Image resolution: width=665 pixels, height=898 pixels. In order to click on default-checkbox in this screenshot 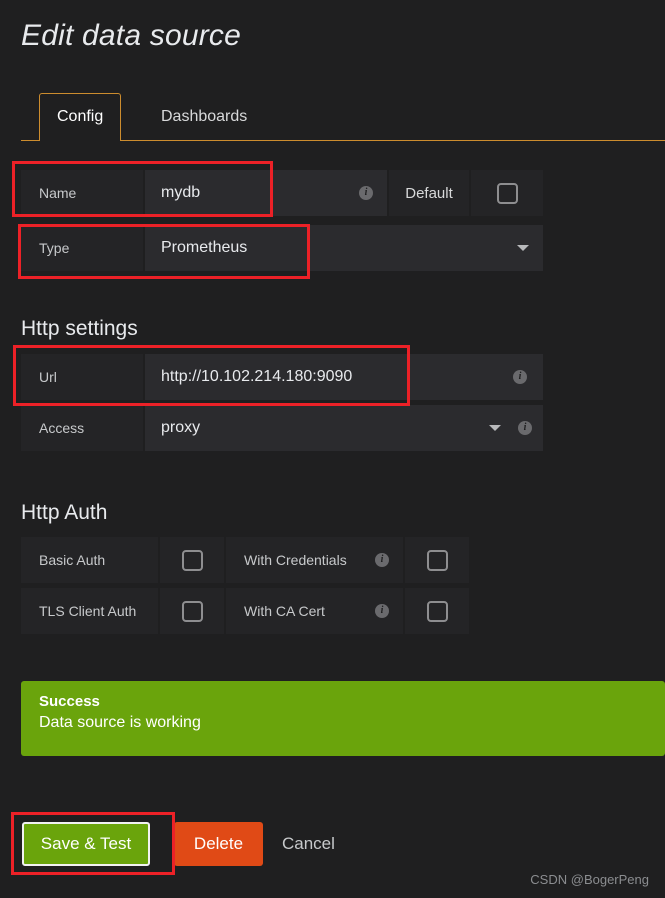, I will do `click(507, 193)`.